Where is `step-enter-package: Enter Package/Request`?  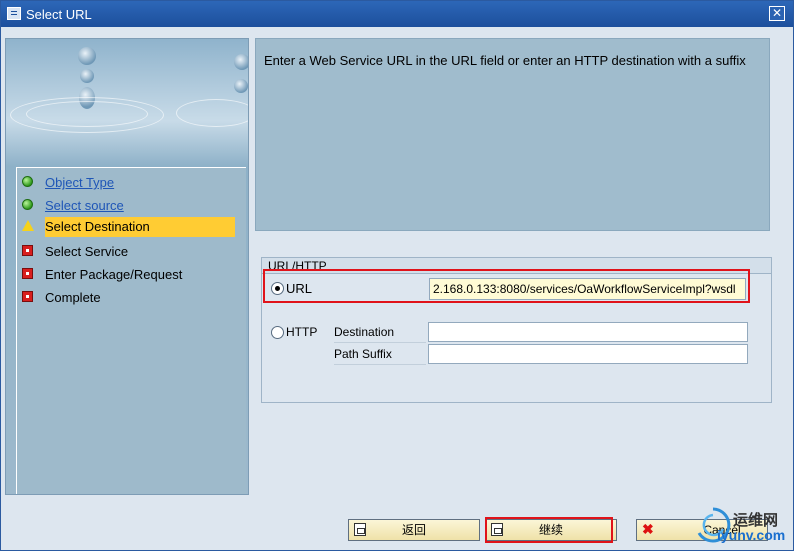 step-enter-package: Enter Package/Request is located at coordinates (126, 275).